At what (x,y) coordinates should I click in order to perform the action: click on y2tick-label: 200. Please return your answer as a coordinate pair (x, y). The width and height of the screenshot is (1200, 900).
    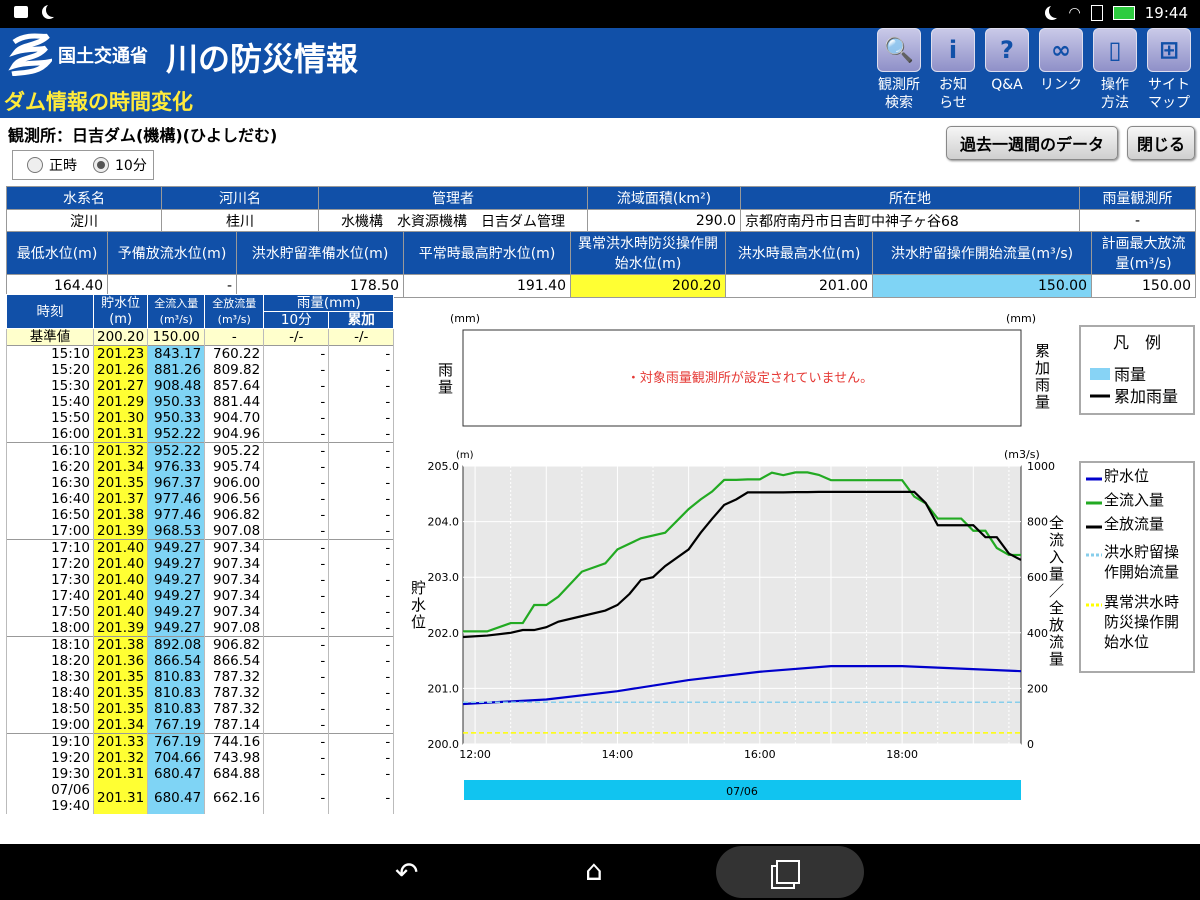
    Looking at the image, I should click on (1037, 688).